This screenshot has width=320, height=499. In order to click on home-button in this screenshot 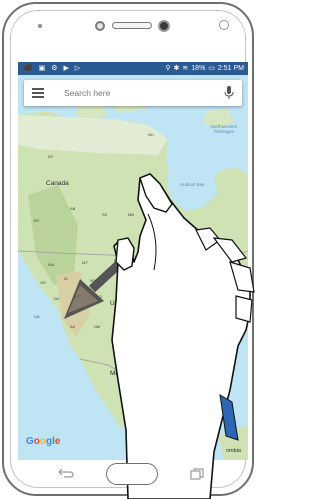, I will do `click(132, 474)`.